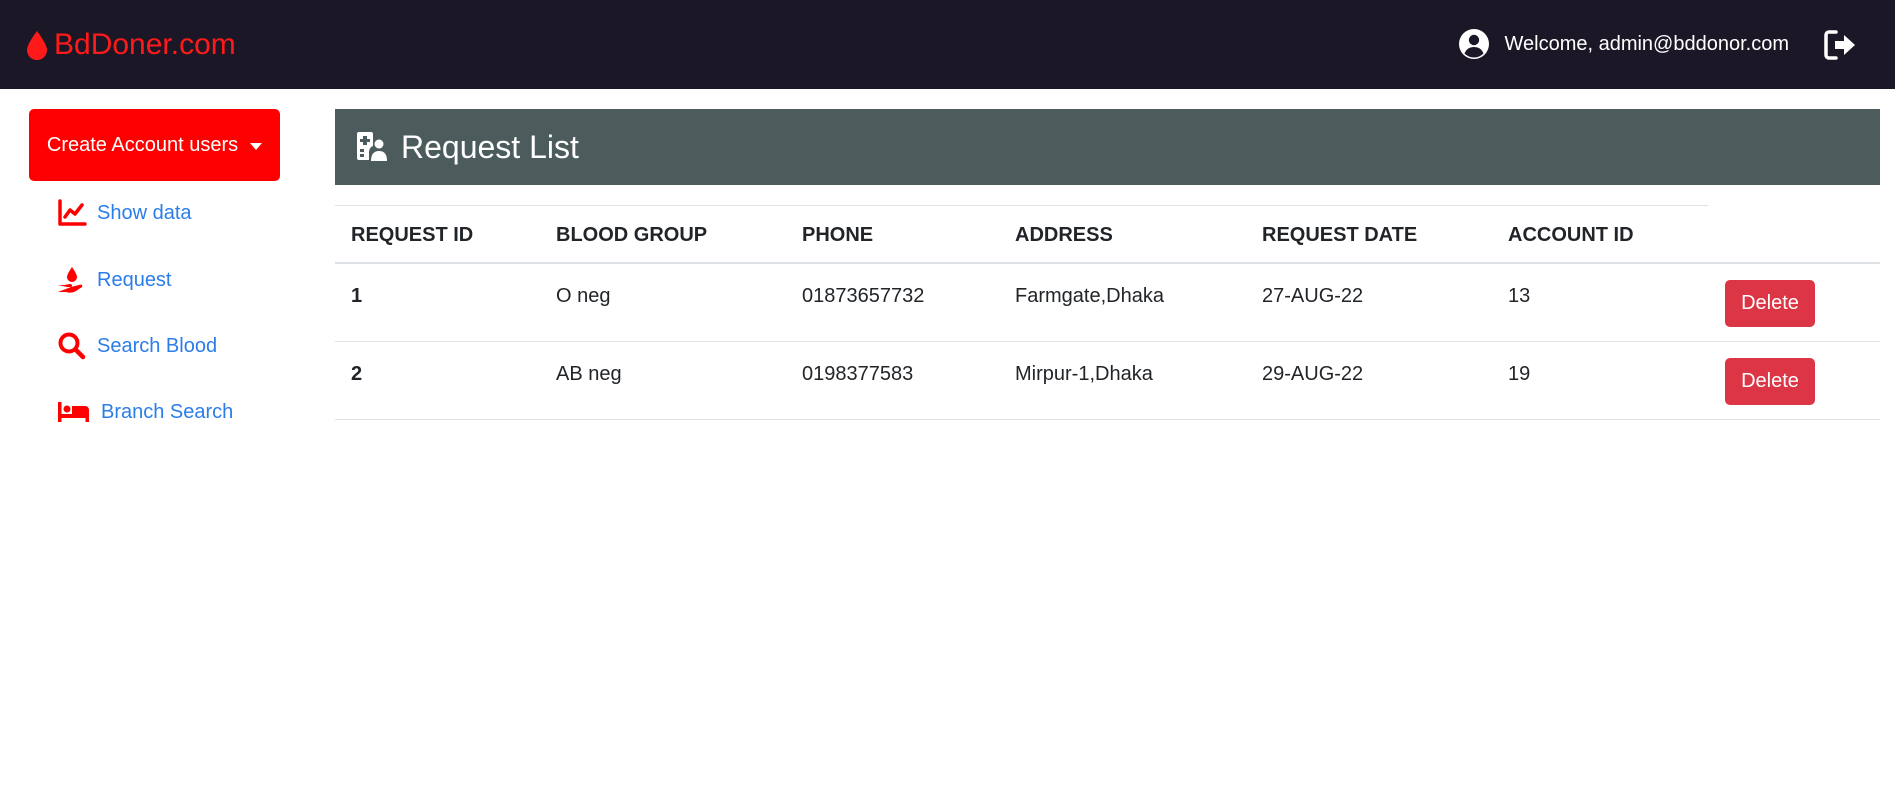 This screenshot has height=788, width=1895. I want to click on hospital-user-icon, so click(372, 146).